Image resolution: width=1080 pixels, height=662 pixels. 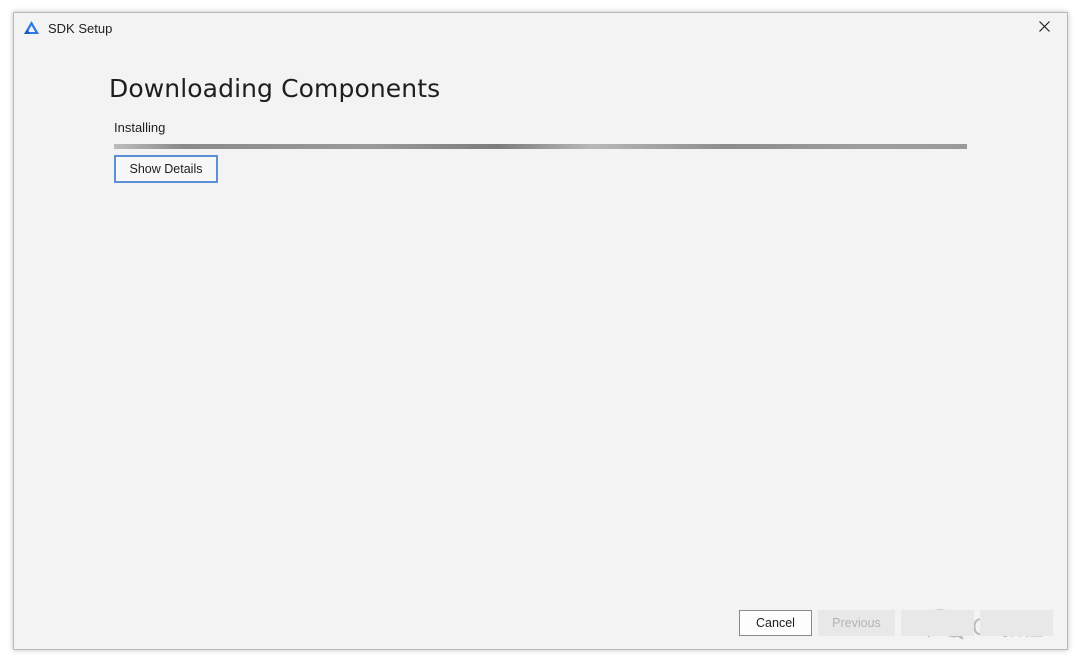 I want to click on finish-button, so click(x=1016, y=623).